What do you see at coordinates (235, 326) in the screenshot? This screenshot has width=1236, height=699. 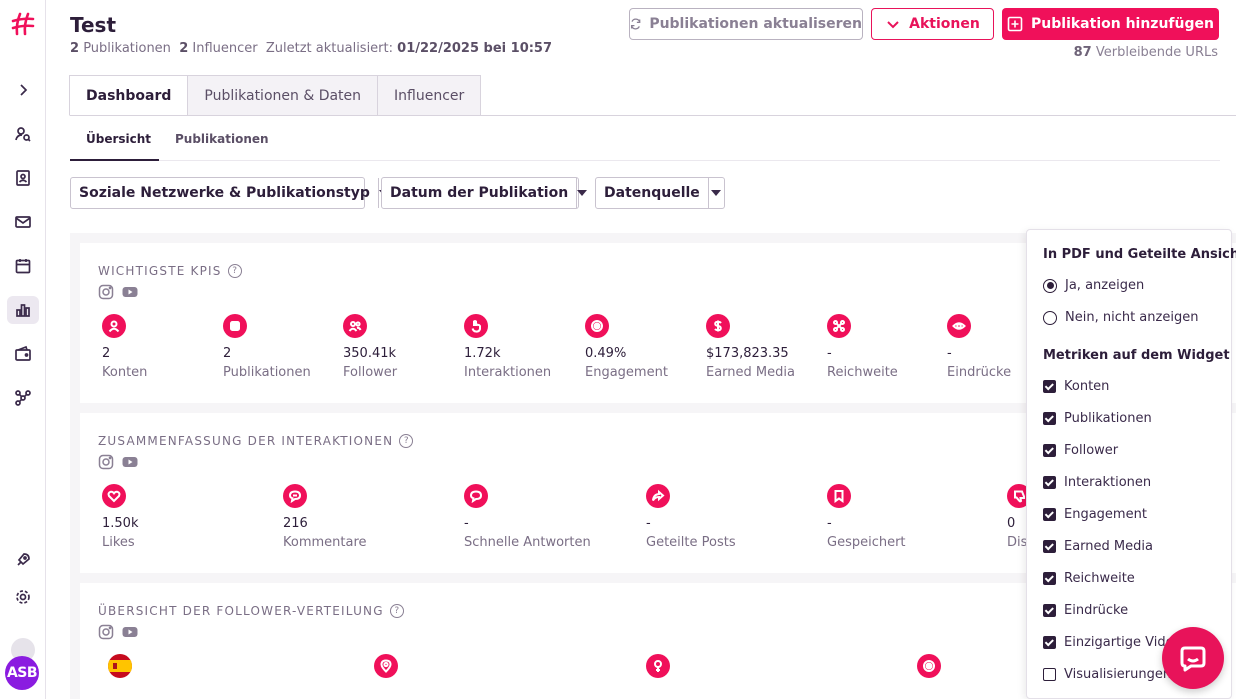 I see `publication-icon` at bounding box center [235, 326].